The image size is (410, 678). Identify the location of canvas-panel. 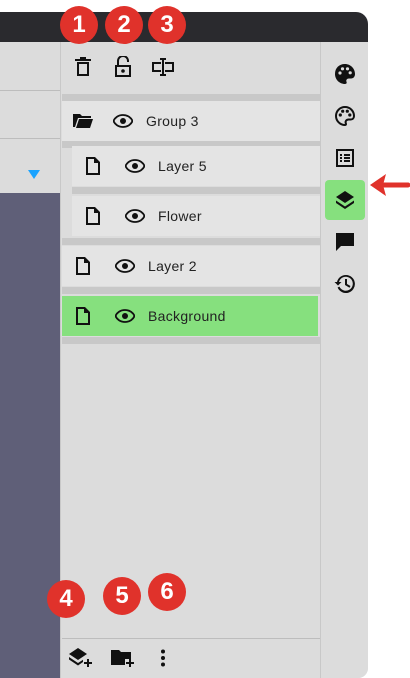
(30, 360).